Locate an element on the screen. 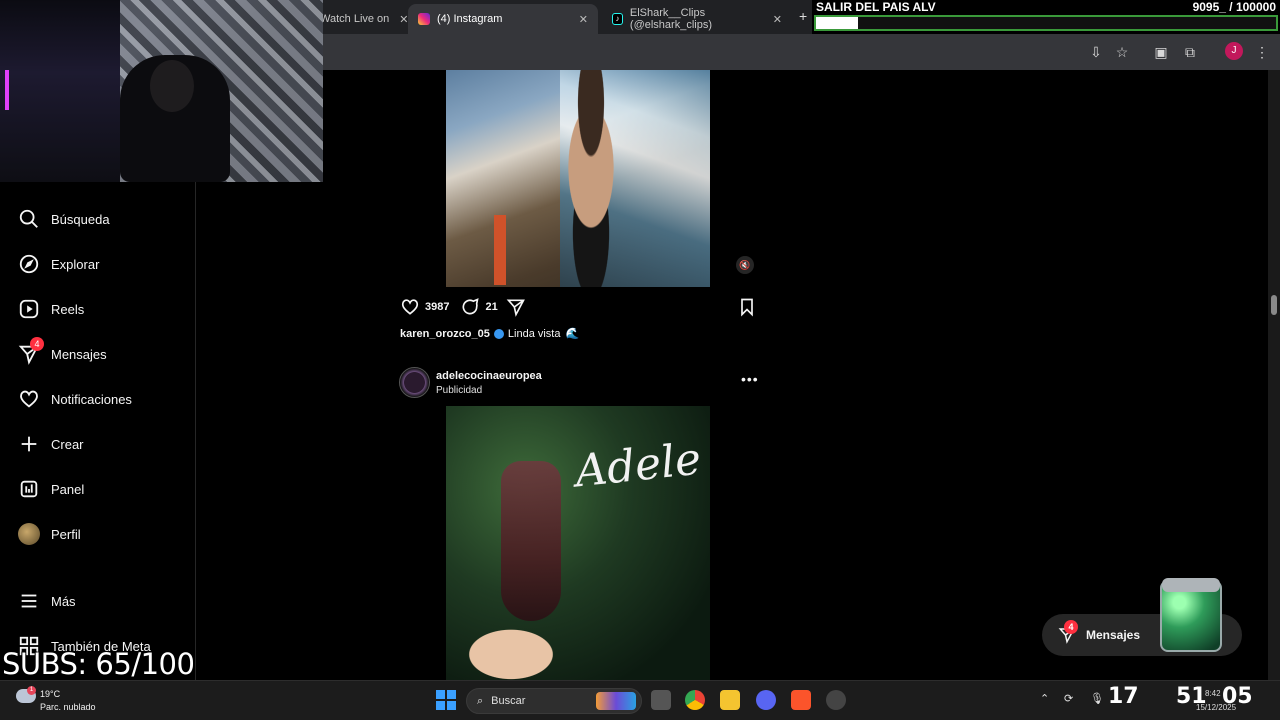 This screenshot has height=720, width=1280. post-username: adelecocinaeuropea is located at coordinates (489, 376).